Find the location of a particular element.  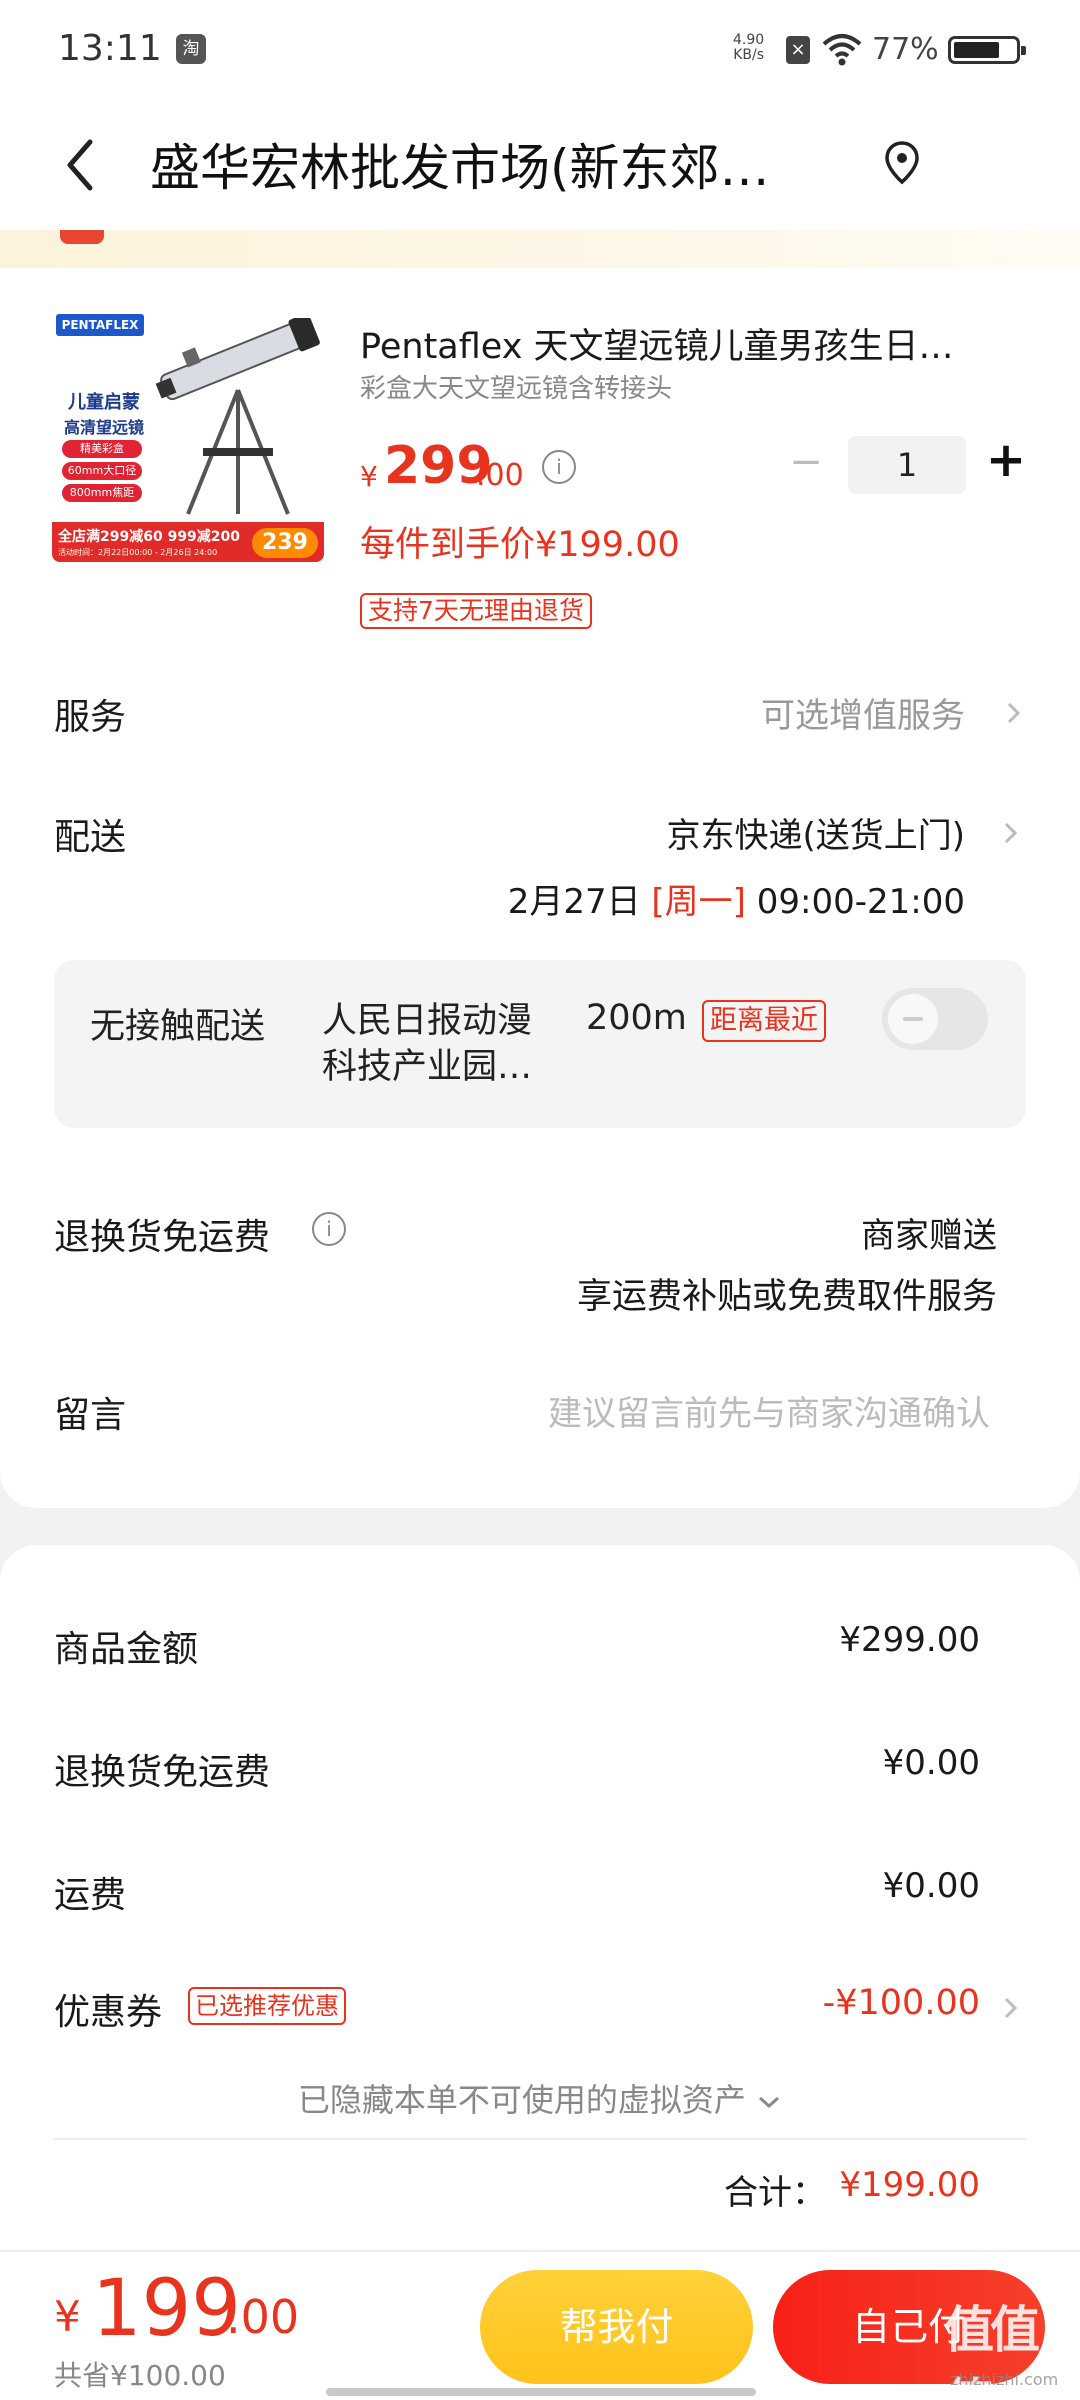

delivery-time: 2月27日 [周一] 09:00-21:00 is located at coordinates (736, 898).